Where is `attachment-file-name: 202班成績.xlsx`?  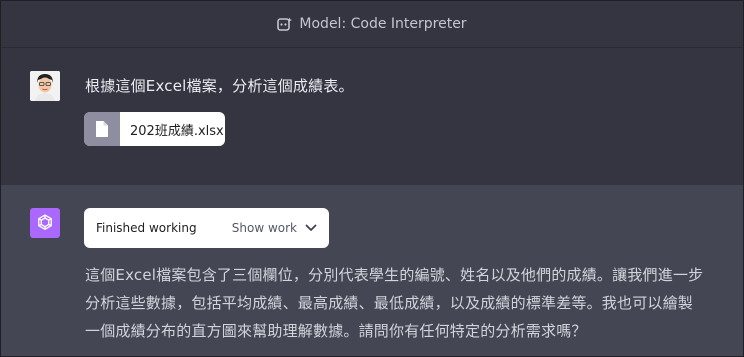 attachment-file-name: 202班成績.xlsx is located at coordinates (177, 131).